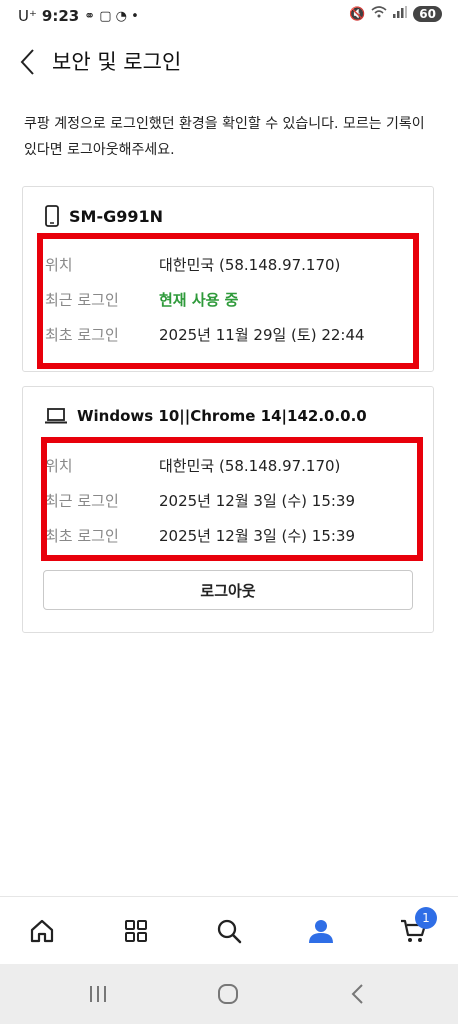 This screenshot has height=1024, width=458. I want to click on system-back-button, so click(358, 994).